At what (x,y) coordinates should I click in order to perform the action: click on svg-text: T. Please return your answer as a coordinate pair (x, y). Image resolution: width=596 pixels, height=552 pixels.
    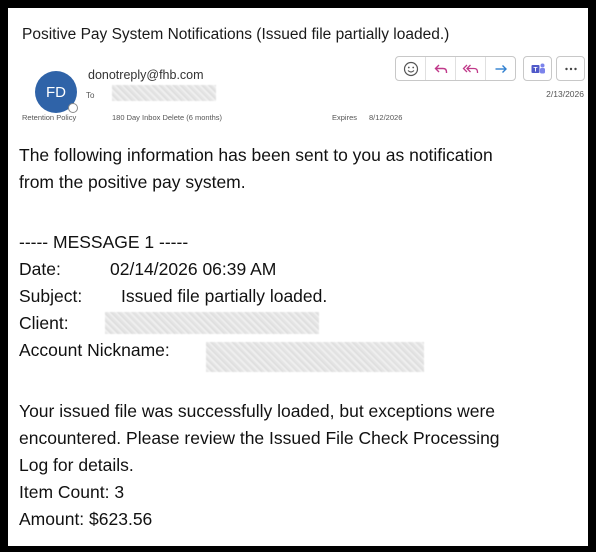
    Looking at the image, I should click on (535, 69).